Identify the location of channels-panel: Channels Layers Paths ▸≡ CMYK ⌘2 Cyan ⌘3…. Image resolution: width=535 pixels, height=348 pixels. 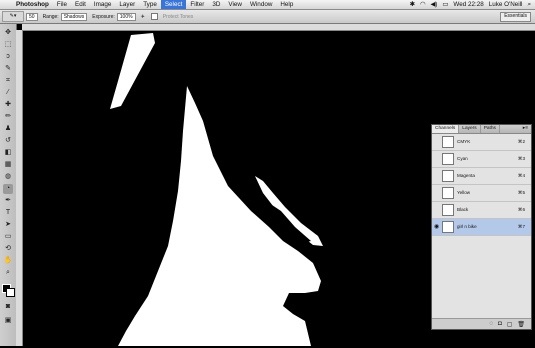
(481, 227).